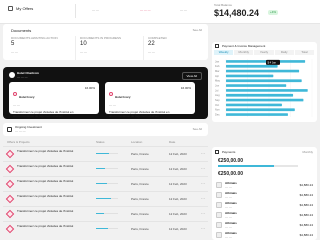 The image size is (320, 240). What do you see at coordinates (106, 48) in the screenshot?
I see `doc-column-in-progress: DOCUMENTS IN PROGRESS 10 — —` at bounding box center [106, 48].